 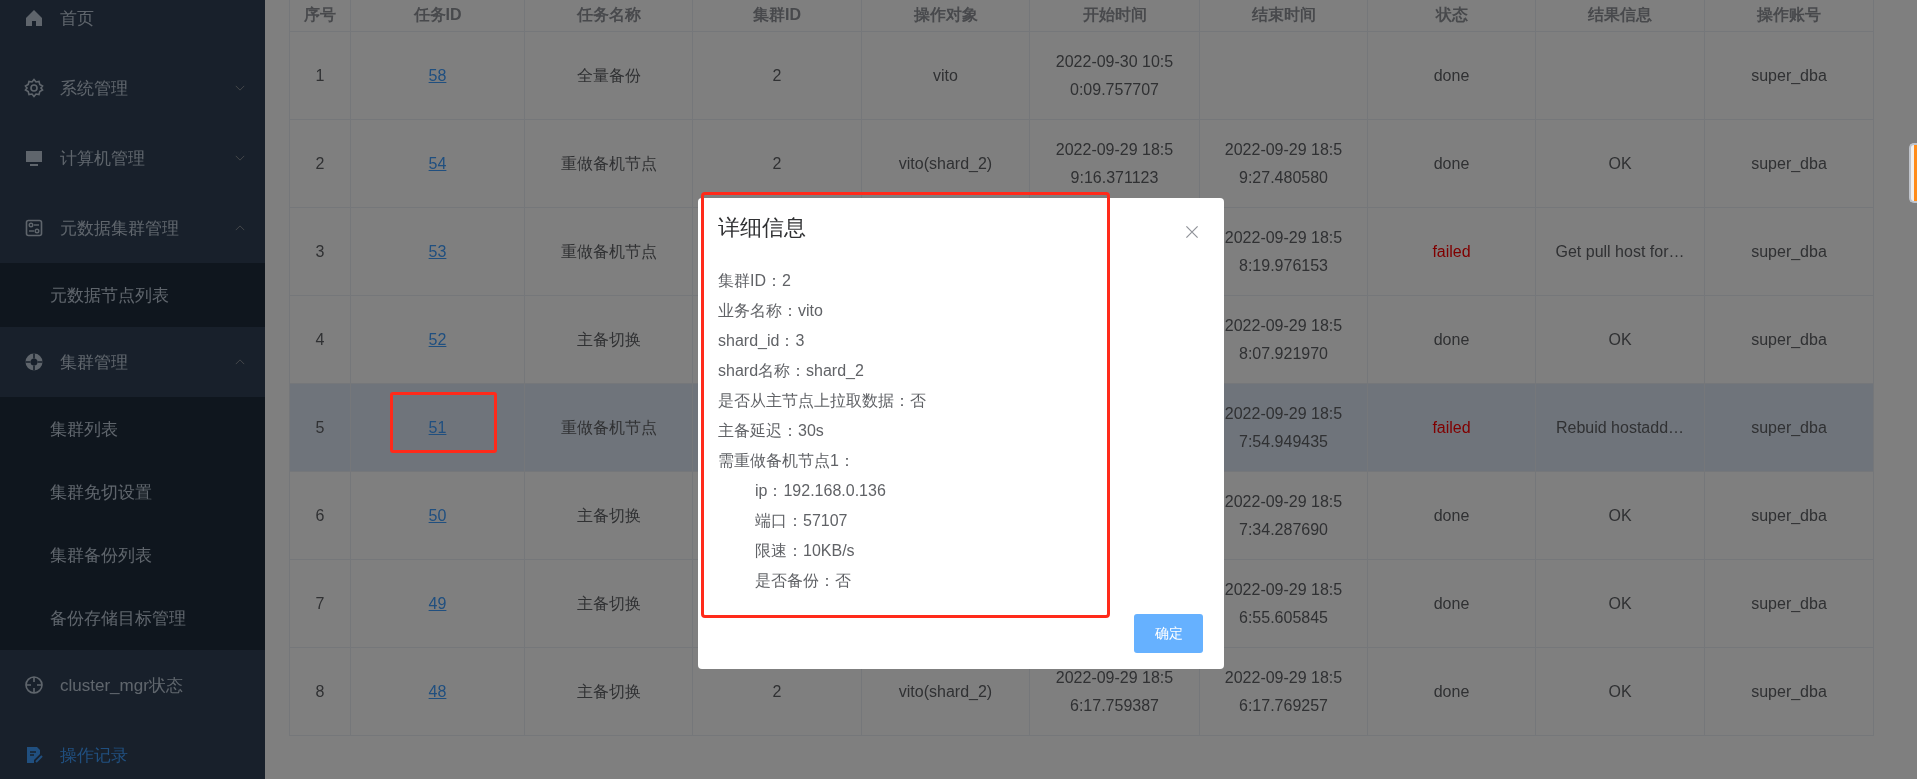 I want to click on submenu-item: 集群备份列表, so click(x=132, y=555).